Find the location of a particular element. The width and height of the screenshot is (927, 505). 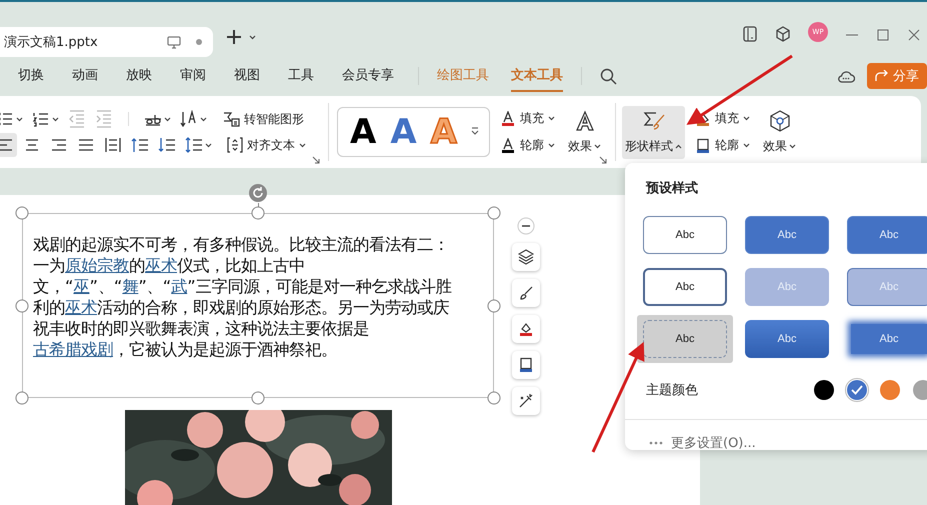

align-left-icon is located at coordinates (8, 145).